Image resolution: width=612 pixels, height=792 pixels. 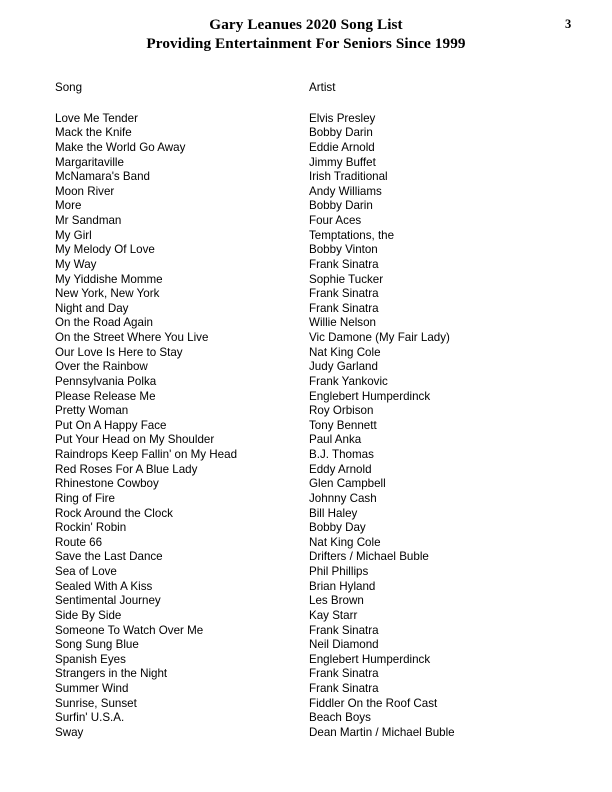 What do you see at coordinates (348, 381) in the screenshot?
I see `artist-name-cell: Frank Yankovic` at bounding box center [348, 381].